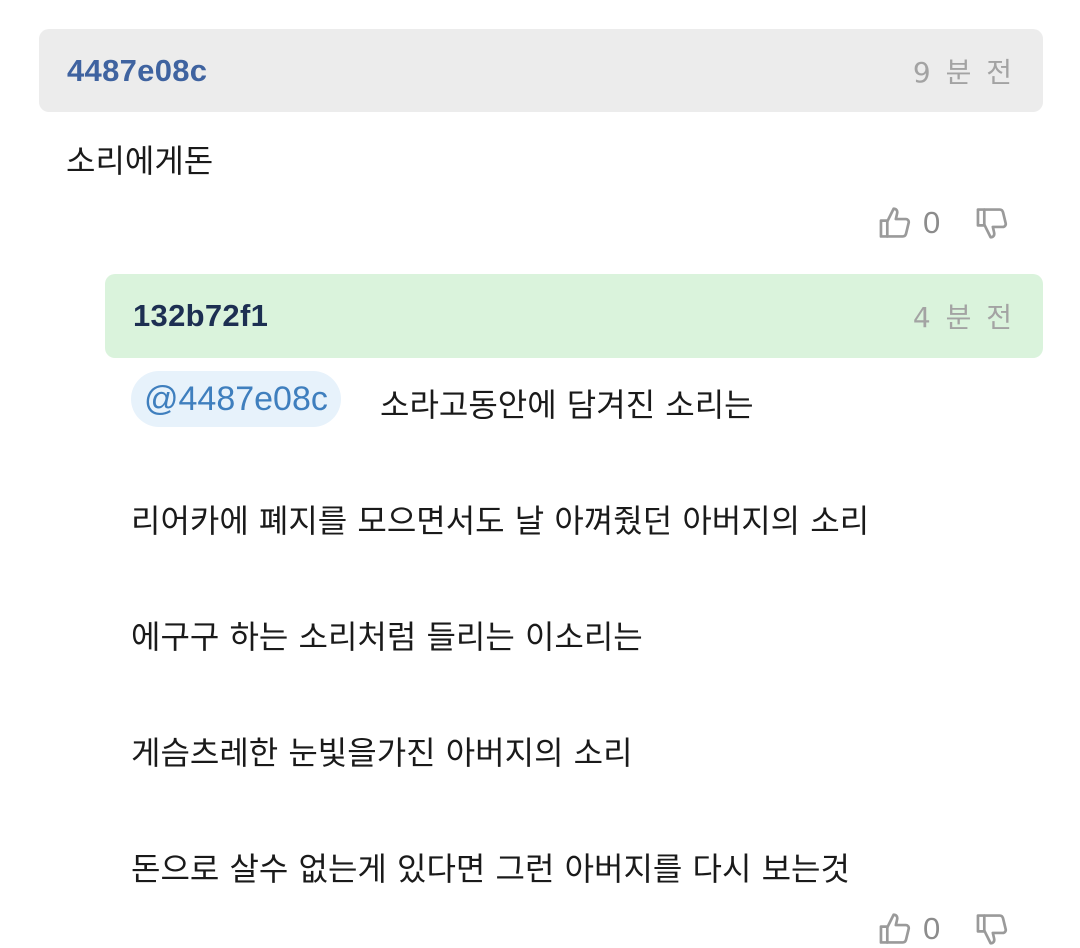 This screenshot has height=948, width=1080. What do you see at coordinates (137, 71) in the screenshot?
I see `comment-author: 4487e08c` at bounding box center [137, 71].